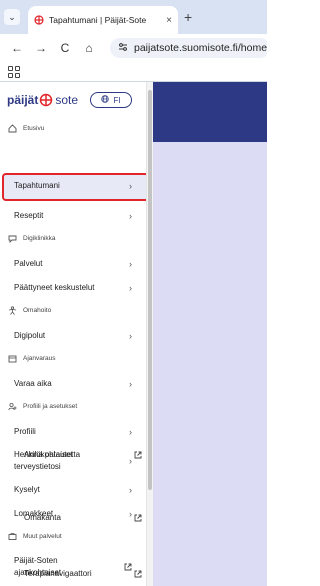 The height and width of the screenshot is (586, 320). What do you see at coordinates (29, 215) in the screenshot?
I see `nav-item-prescriptions-label: Reseptit` at bounding box center [29, 215].